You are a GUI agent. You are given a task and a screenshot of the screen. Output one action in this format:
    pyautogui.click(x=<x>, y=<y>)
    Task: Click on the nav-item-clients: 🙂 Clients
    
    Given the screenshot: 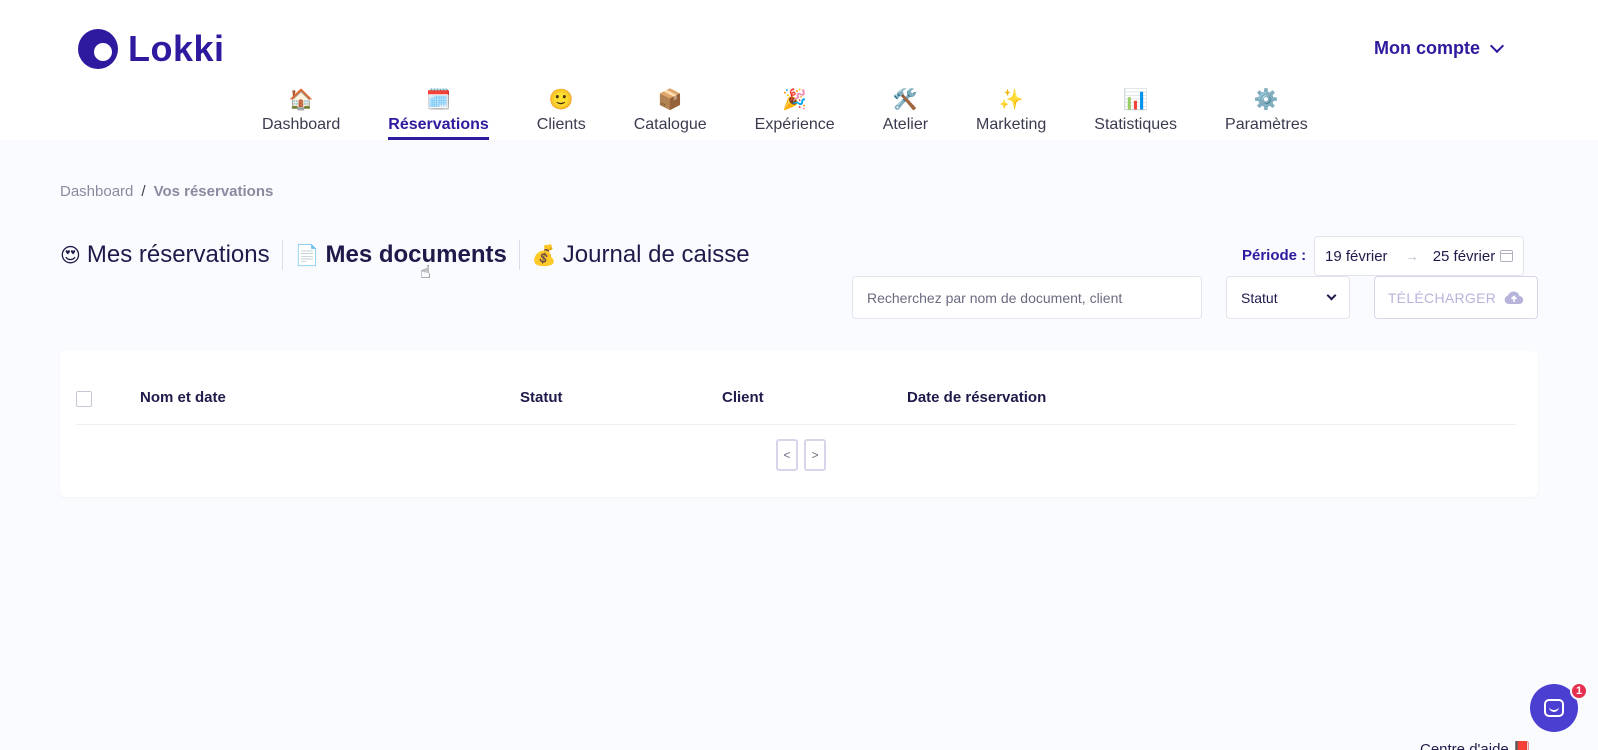 What is the action you would take?
    pyautogui.click(x=561, y=110)
    